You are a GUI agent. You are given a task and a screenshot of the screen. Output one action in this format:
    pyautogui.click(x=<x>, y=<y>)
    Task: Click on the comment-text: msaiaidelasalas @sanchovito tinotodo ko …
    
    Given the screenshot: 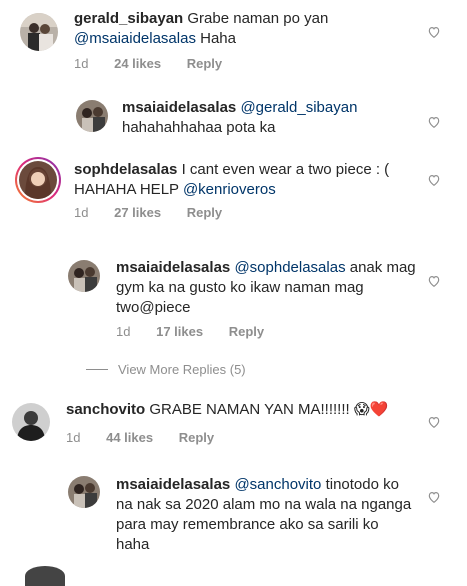 What is the action you would take?
    pyautogui.click(x=266, y=515)
    